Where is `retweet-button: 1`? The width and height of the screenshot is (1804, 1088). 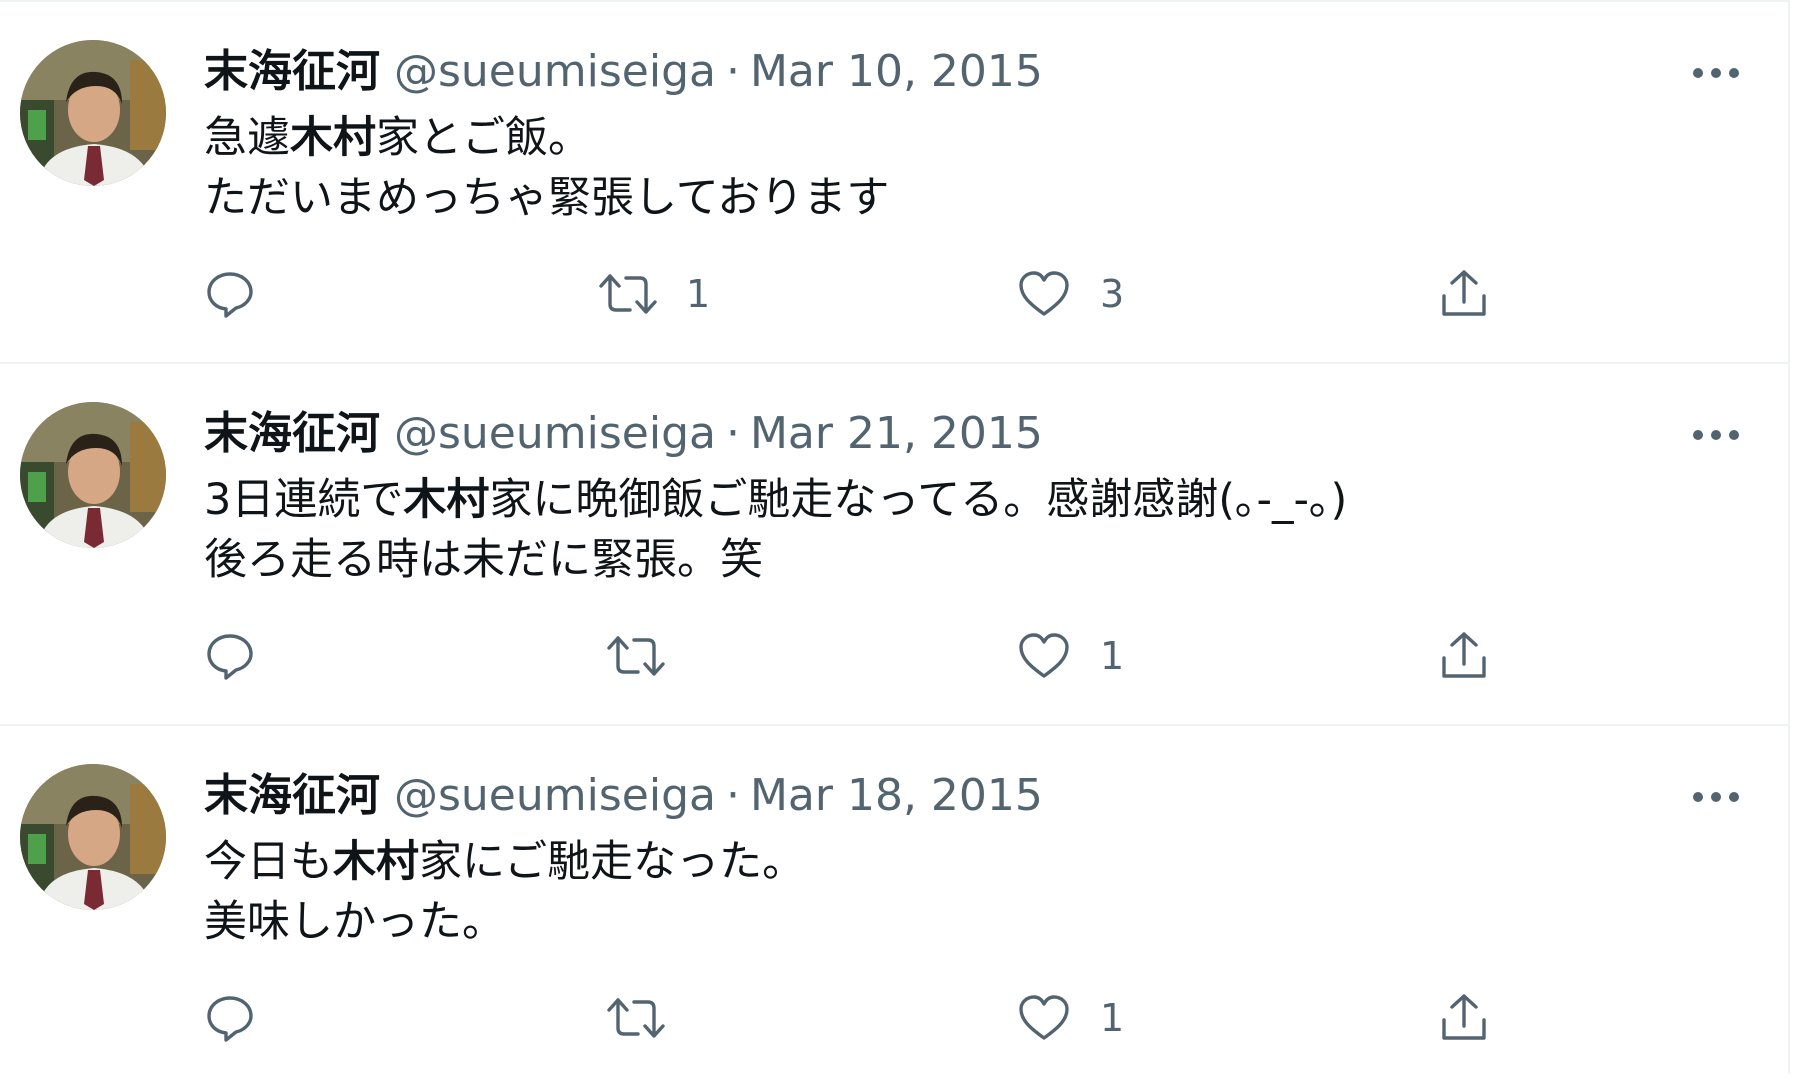 retweet-button: 1 is located at coordinates (654, 294).